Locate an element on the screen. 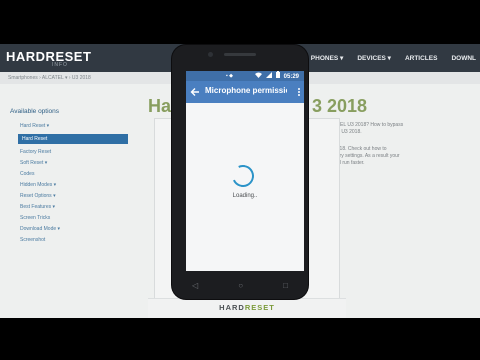 The image size is (480, 360). site-nav: PHONES ▾ DEVICES ▾ ARTICLES DOWNL is located at coordinates (395, 58).